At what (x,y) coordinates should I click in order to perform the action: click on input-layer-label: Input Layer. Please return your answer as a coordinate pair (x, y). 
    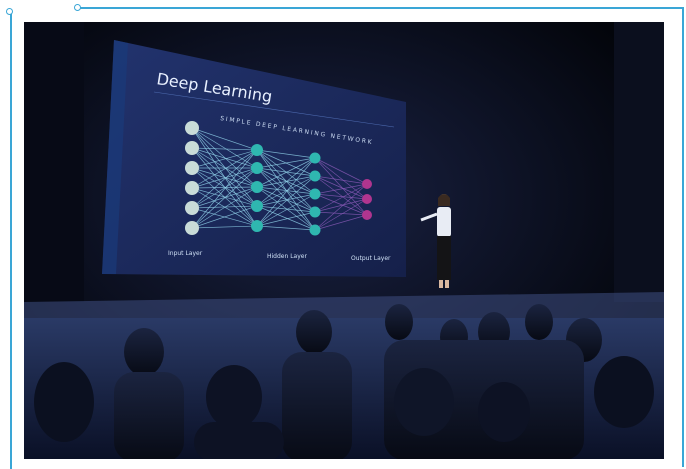
    Looking at the image, I should click on (185, 253).